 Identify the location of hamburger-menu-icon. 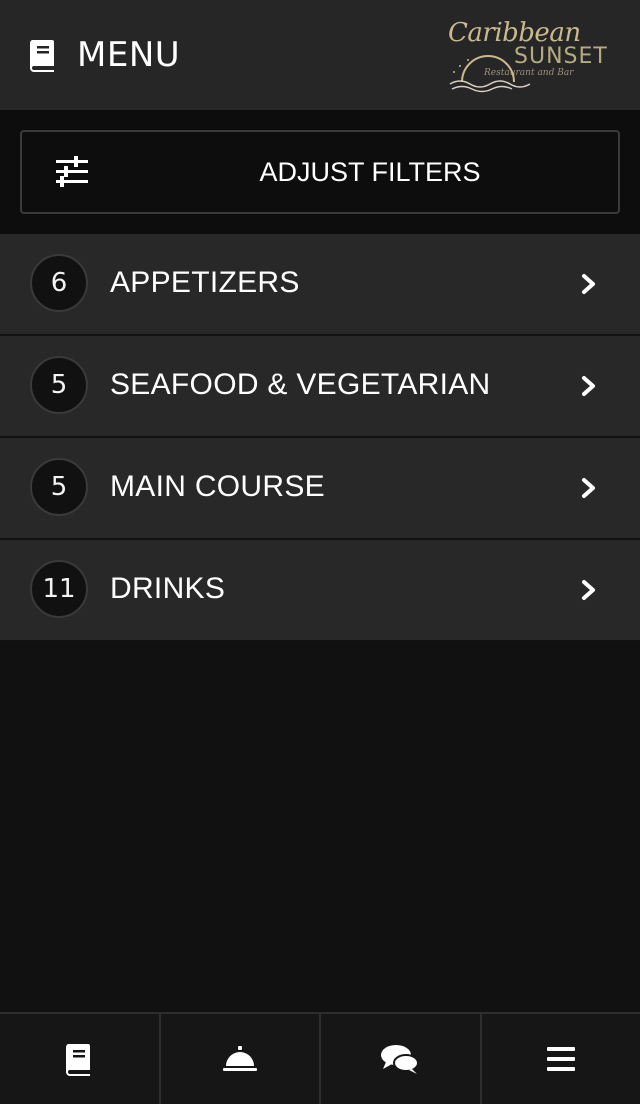
(560, 1059).